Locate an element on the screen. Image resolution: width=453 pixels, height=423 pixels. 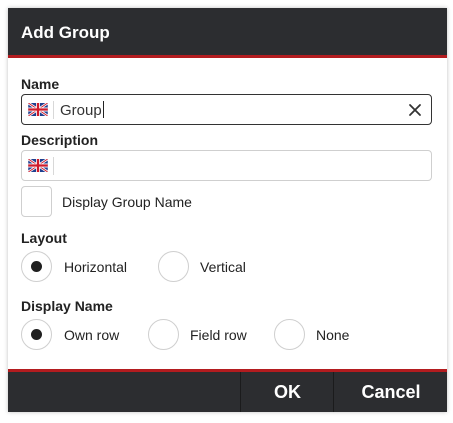
layout-horizontal-label: Horizontal is located at coordinates (96, 267).